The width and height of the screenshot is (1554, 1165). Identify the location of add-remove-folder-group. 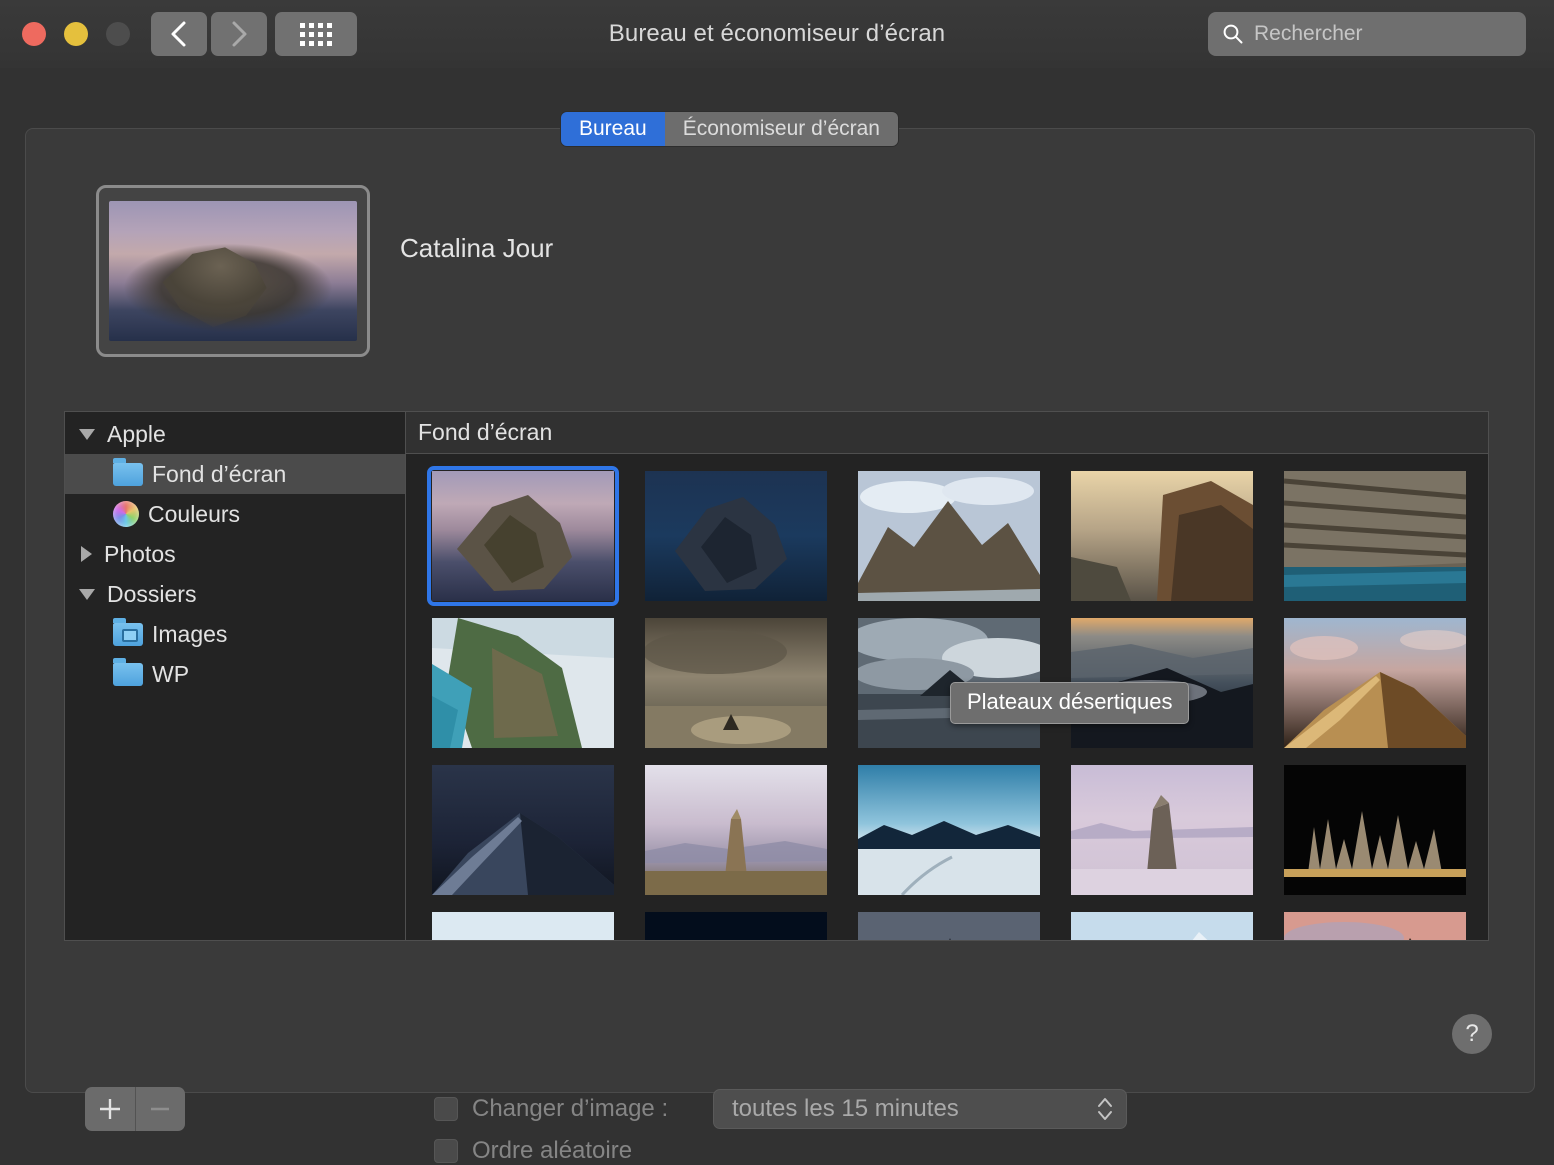
(135, 1109).